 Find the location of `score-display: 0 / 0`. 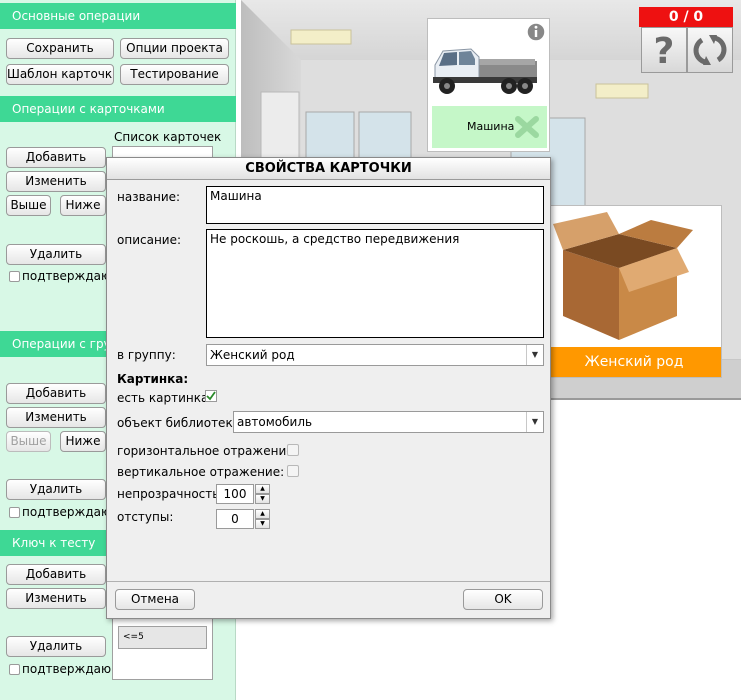

score-display: 0 / 0 is located at coordinates (686, 17).